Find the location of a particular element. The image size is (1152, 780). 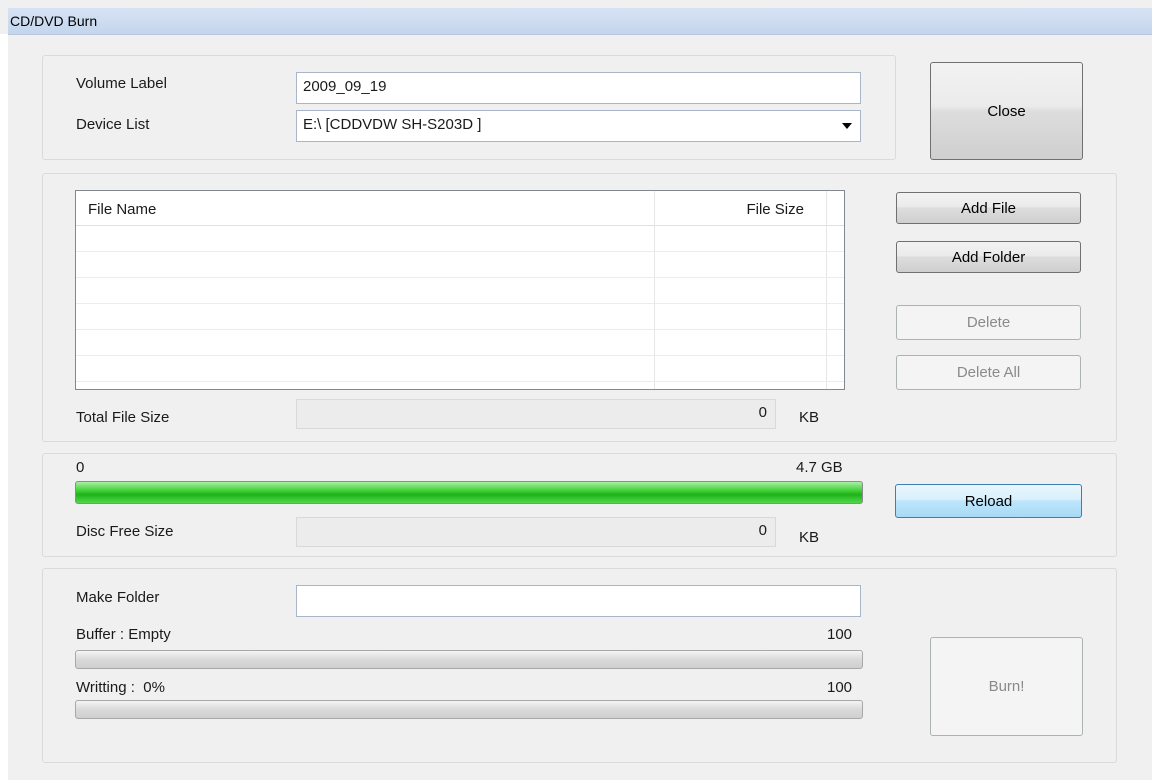

buffer-status: Empty is located at coordinates (149, 634).